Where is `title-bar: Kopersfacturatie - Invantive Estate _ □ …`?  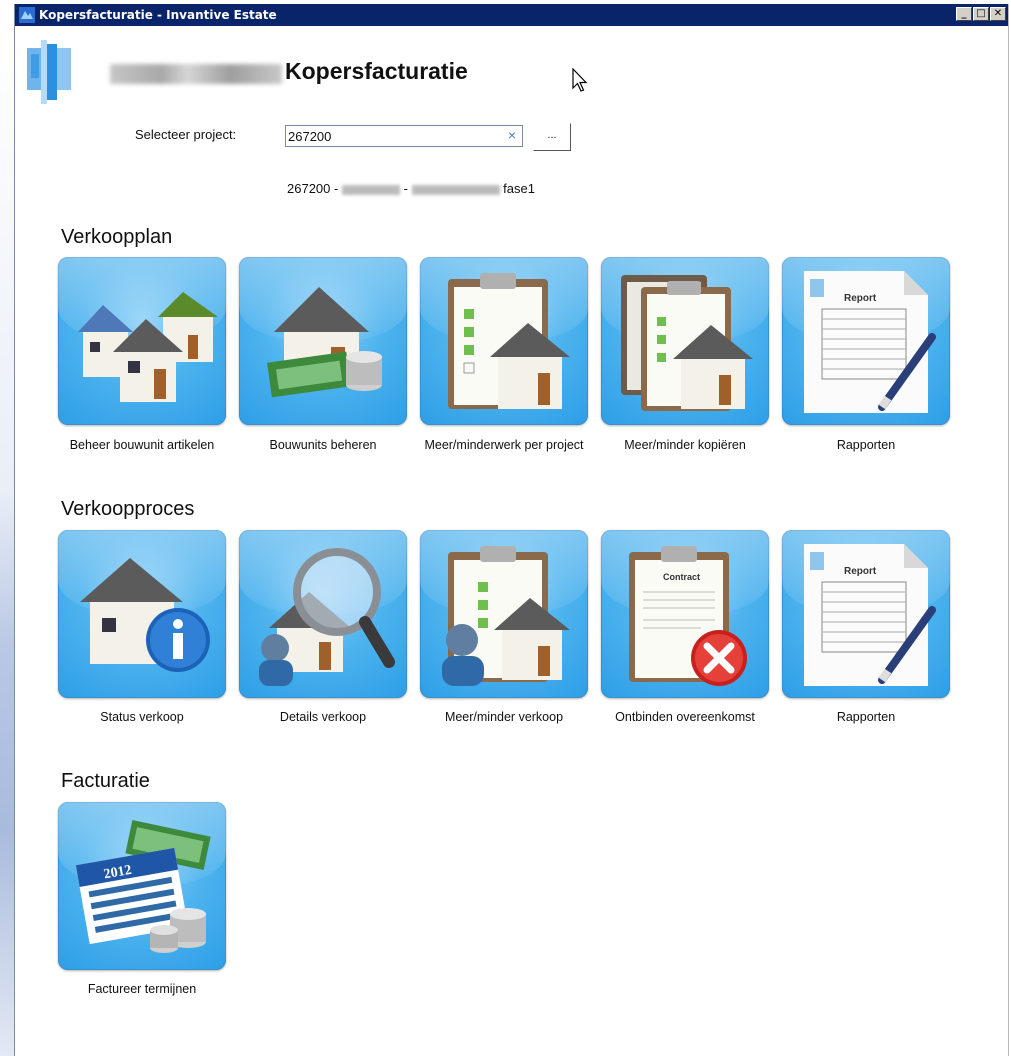
title-bar: Kopersfacturatie - Invantive Estate _ □ … is located at coordinates (511, 15).